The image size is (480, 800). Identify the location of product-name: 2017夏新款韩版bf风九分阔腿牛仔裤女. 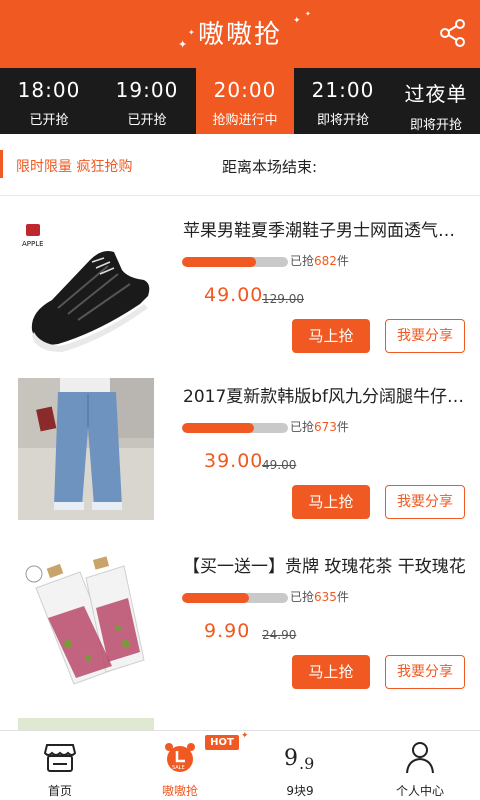
(325, 394).